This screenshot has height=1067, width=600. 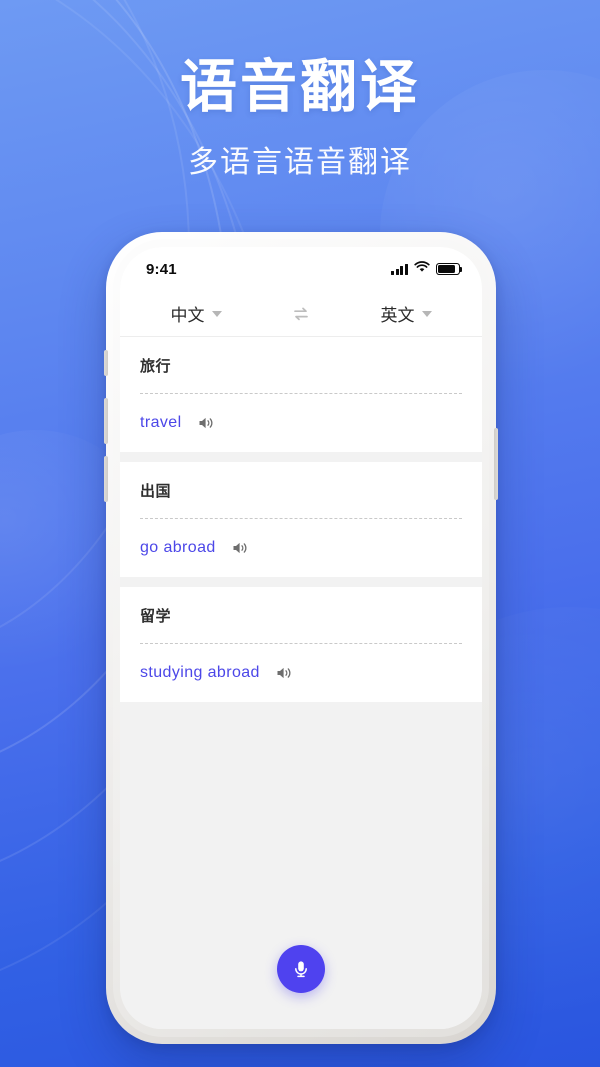 What do you see at coordinates (106, 479) in the screenshot?
I see `volume-down-button` at bounding box center [106, 479].